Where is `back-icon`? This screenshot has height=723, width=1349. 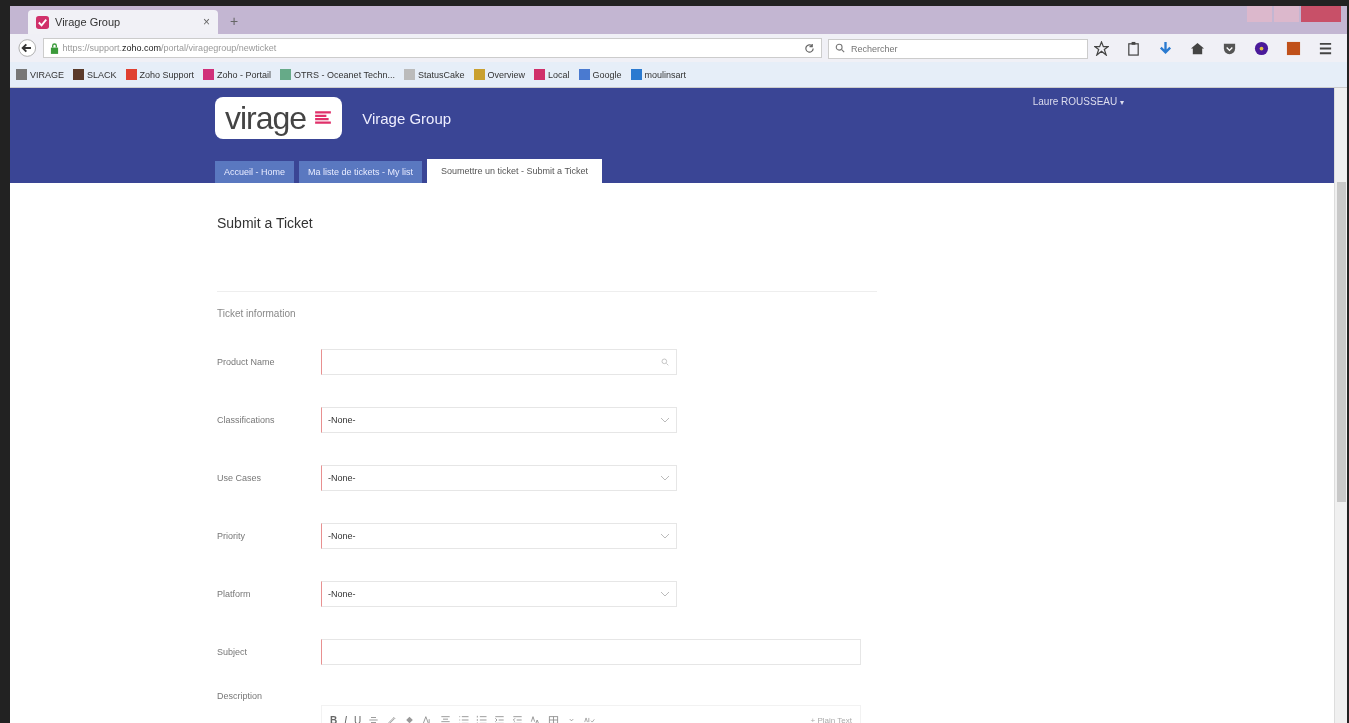 back-icon is located at coordinates (27, 48).